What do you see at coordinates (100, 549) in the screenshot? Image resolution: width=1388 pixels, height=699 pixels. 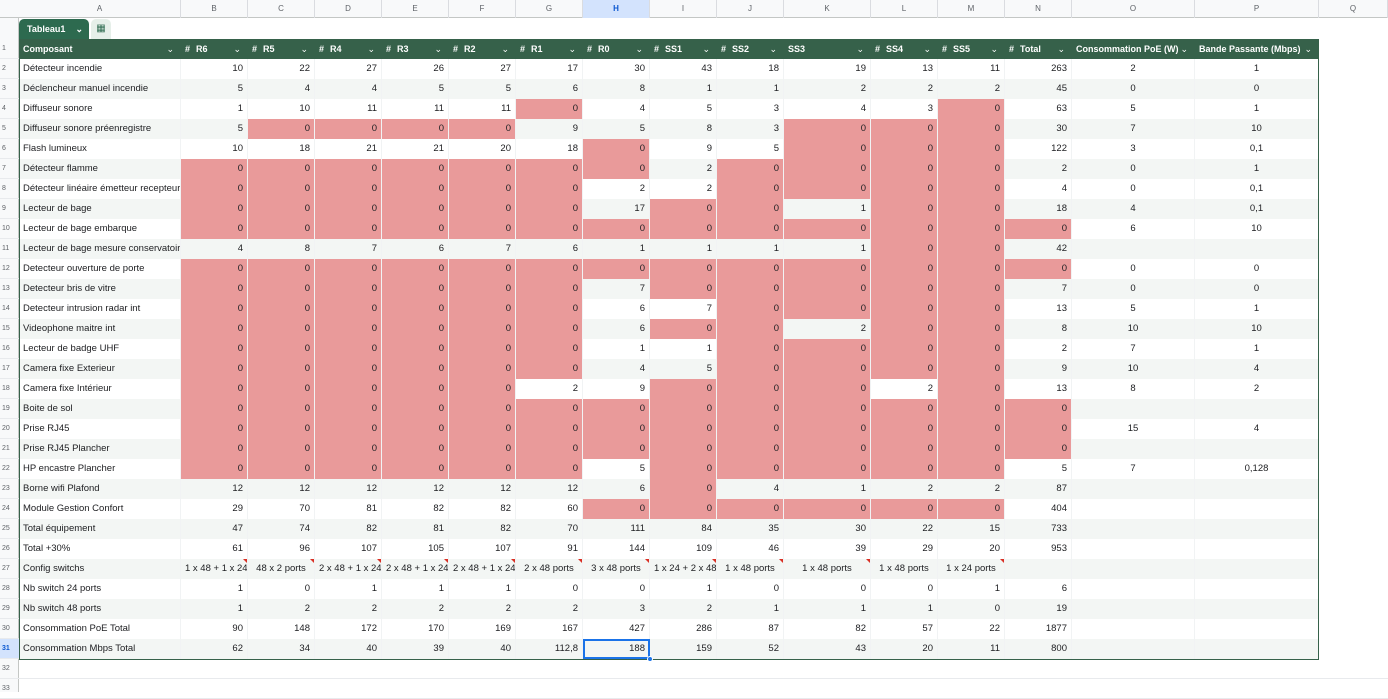 I see `row-label-cell: Total +30%` at bounding box center [100, 549].